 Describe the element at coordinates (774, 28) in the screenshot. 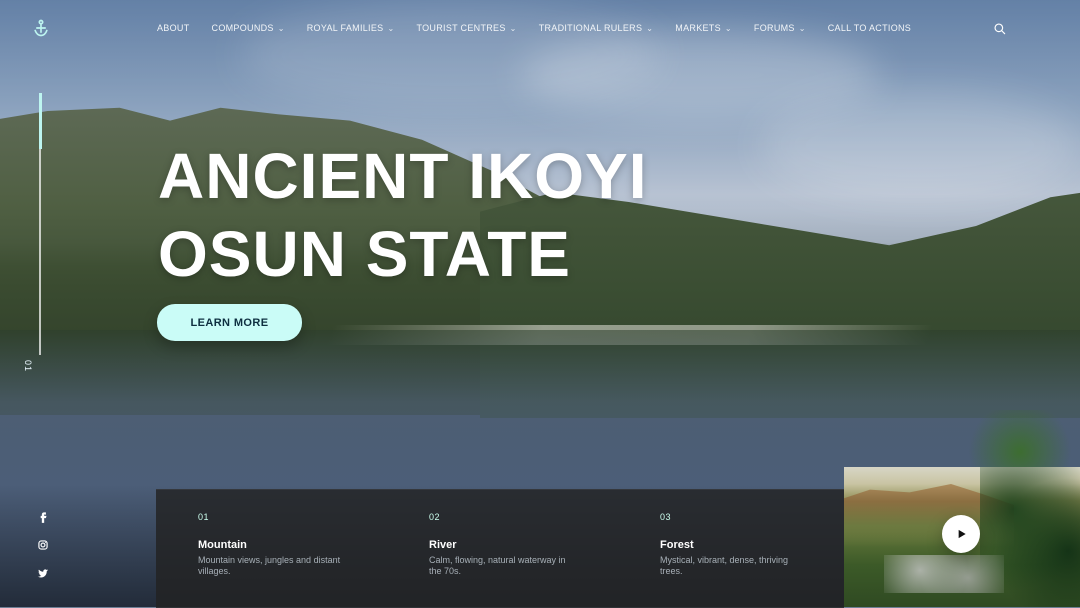

I see `nav-label: FORUMS` at that location.